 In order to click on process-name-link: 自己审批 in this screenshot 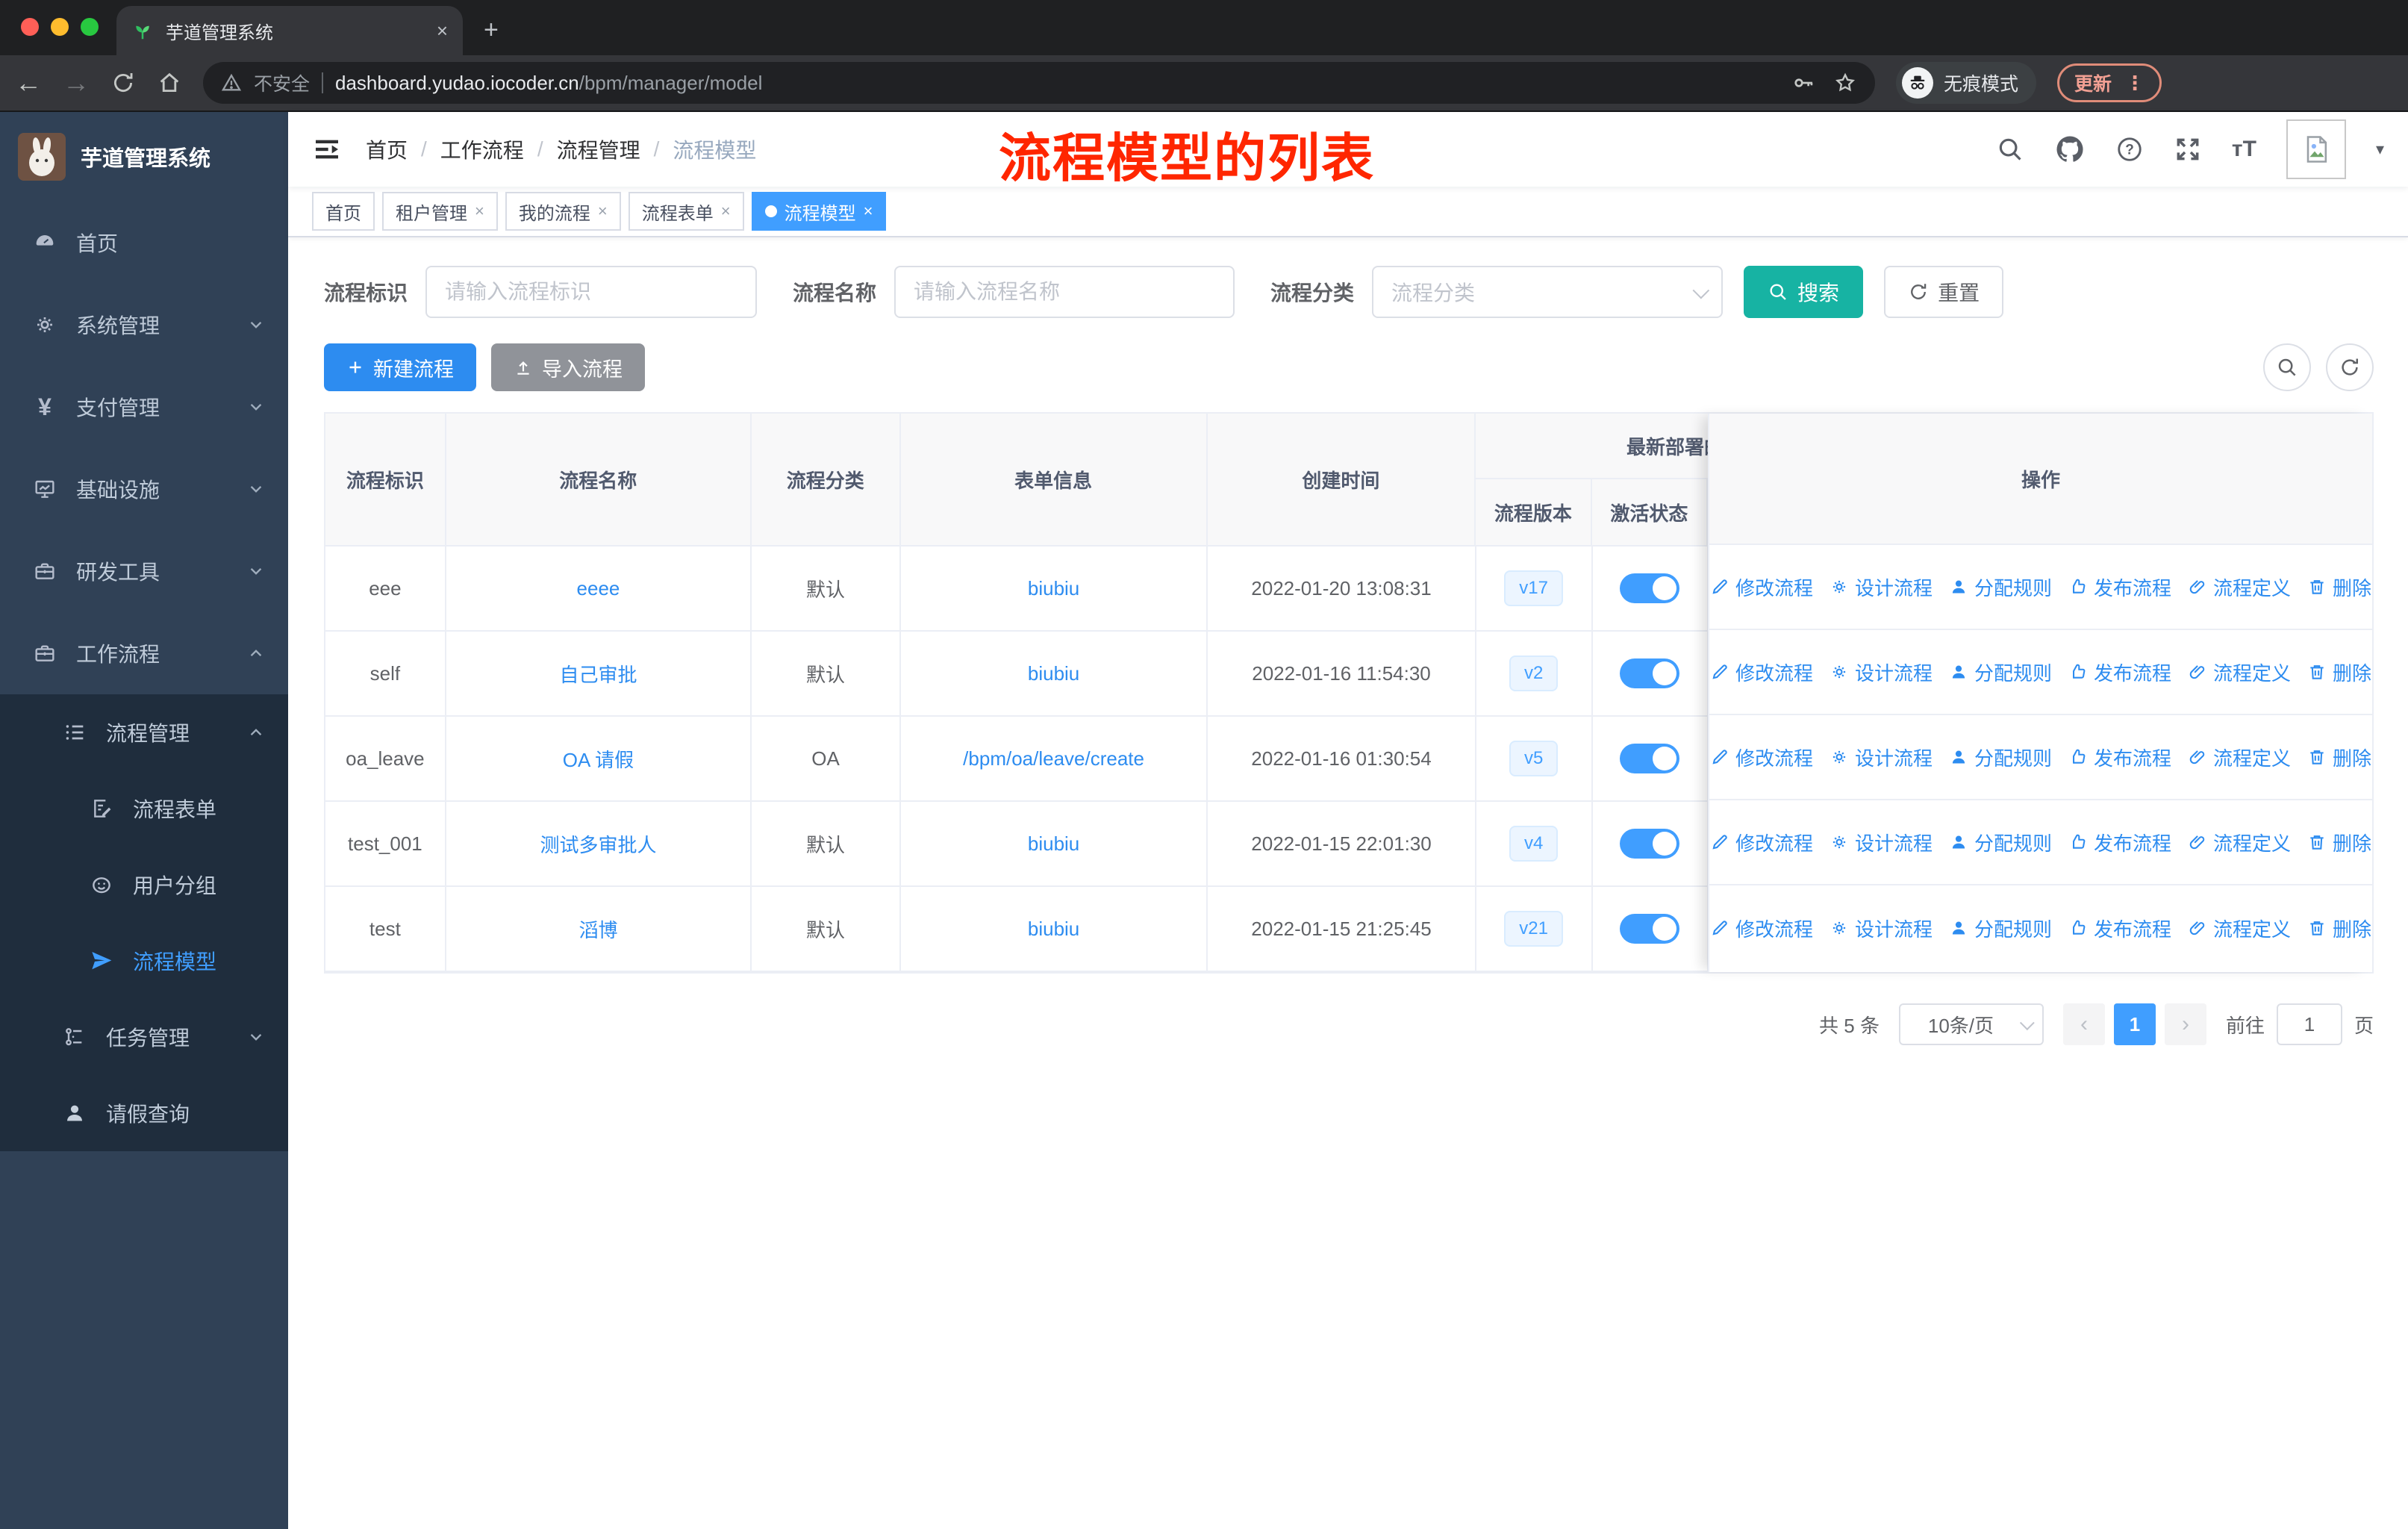, I will do `click(598, 674)`.